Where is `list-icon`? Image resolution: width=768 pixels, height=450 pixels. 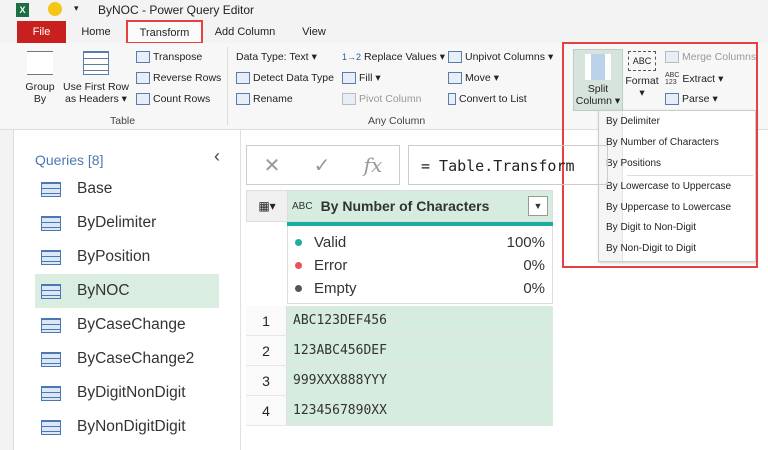 list-icon is located at coordinates (452, 99).